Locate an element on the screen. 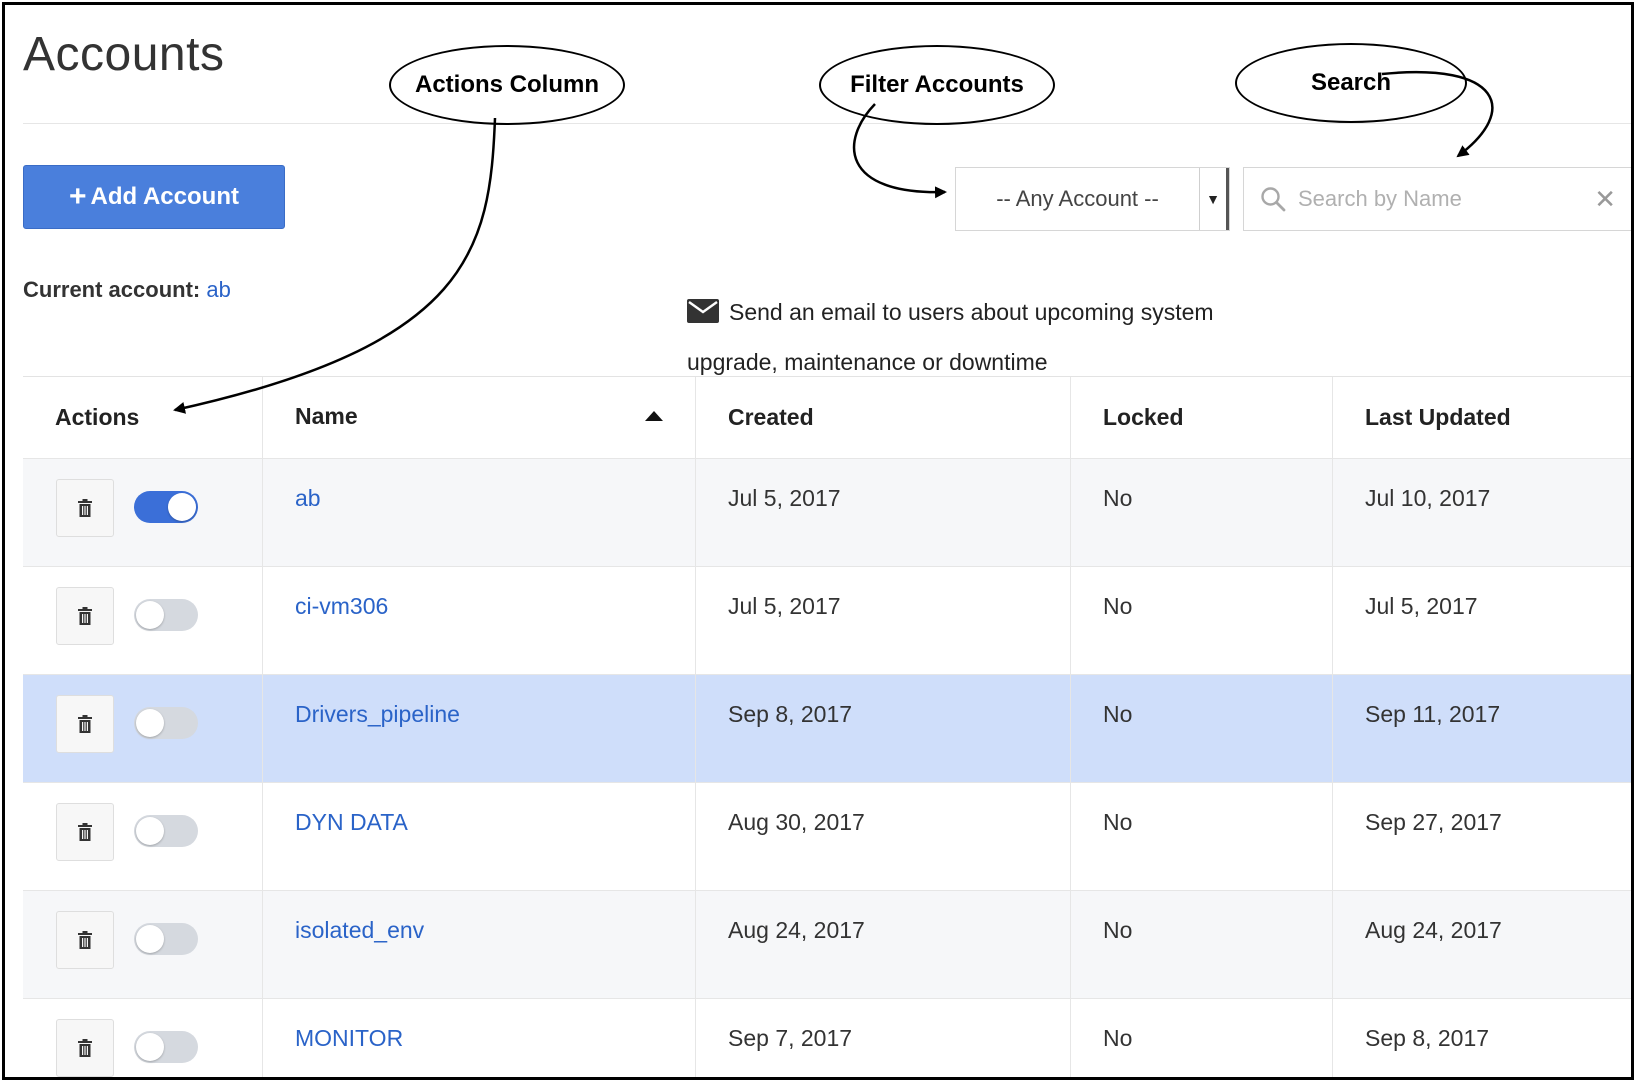 The width and height of the screenshot is (1636, 1082). account-name-cell: isolated_env is located at coordinates (479, 944).